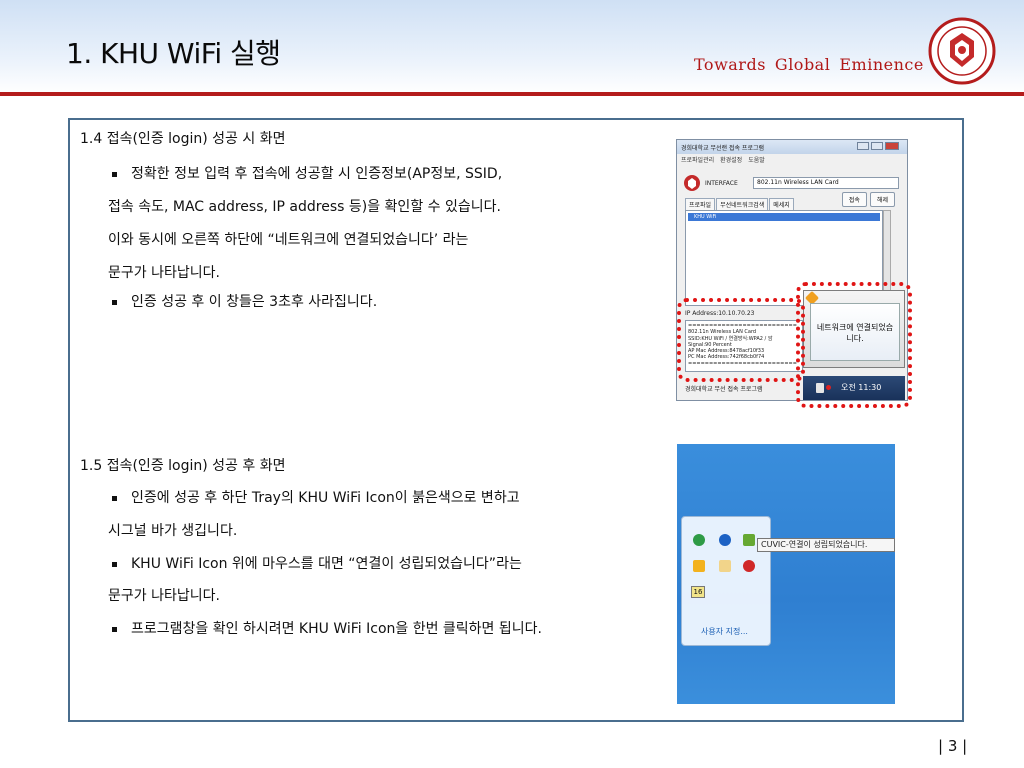 The width and height of the screenshot is (1024, 768). Describe the element at coordinates (698, 592) in the screenshot. I see `calendar-icon: 16` at that location.